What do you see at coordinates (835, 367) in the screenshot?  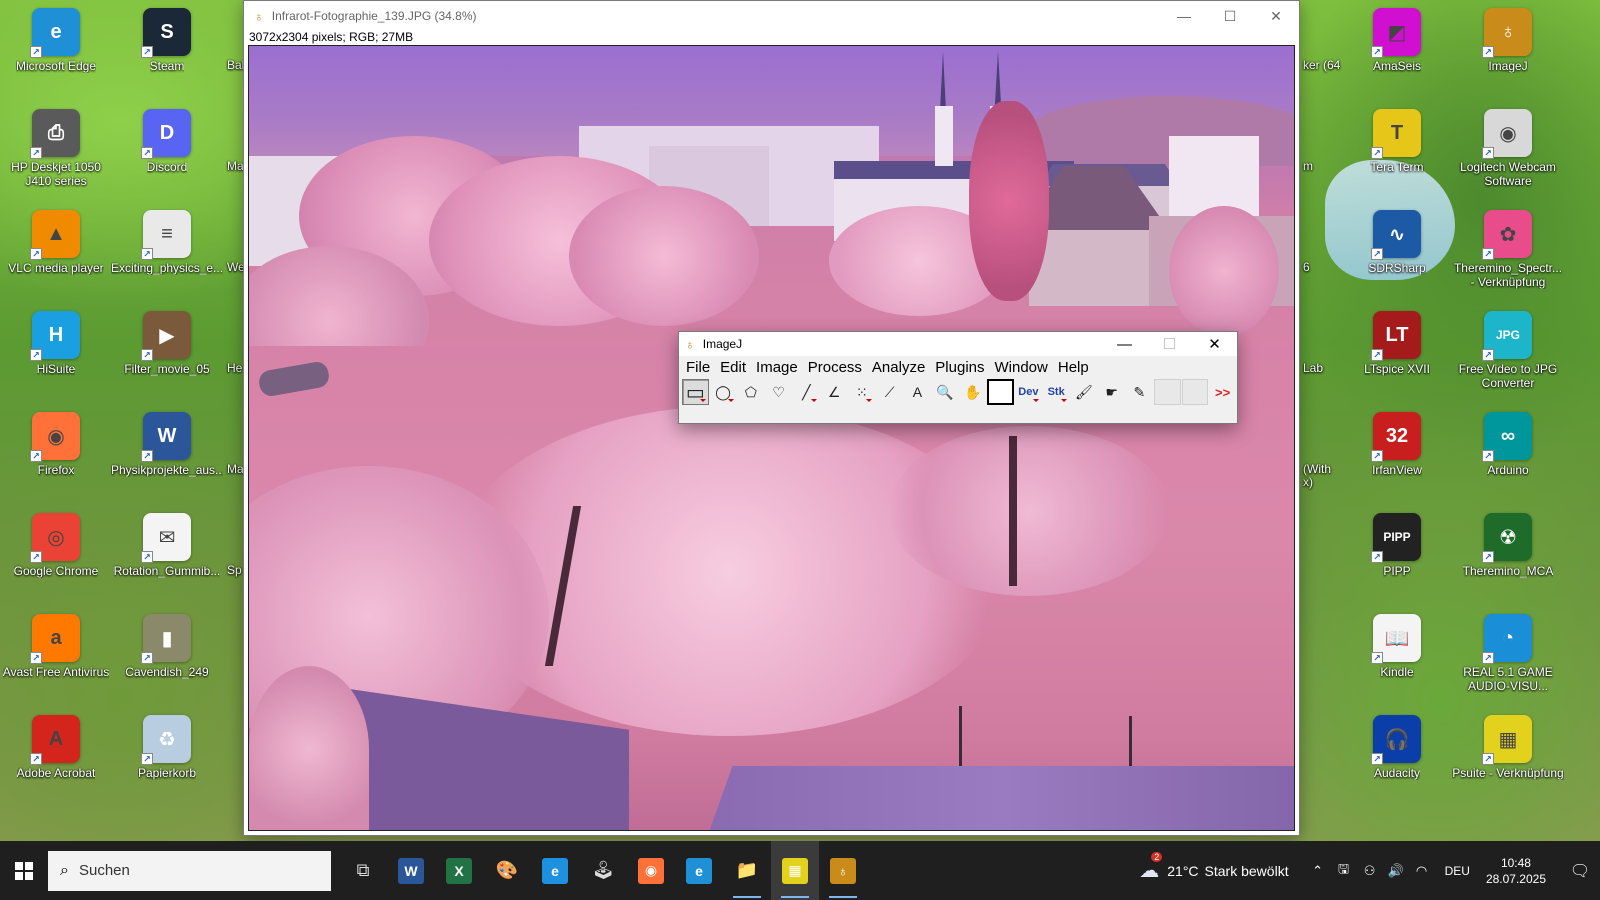 I see `menu-process: Process` at bounding box center [835, 367].